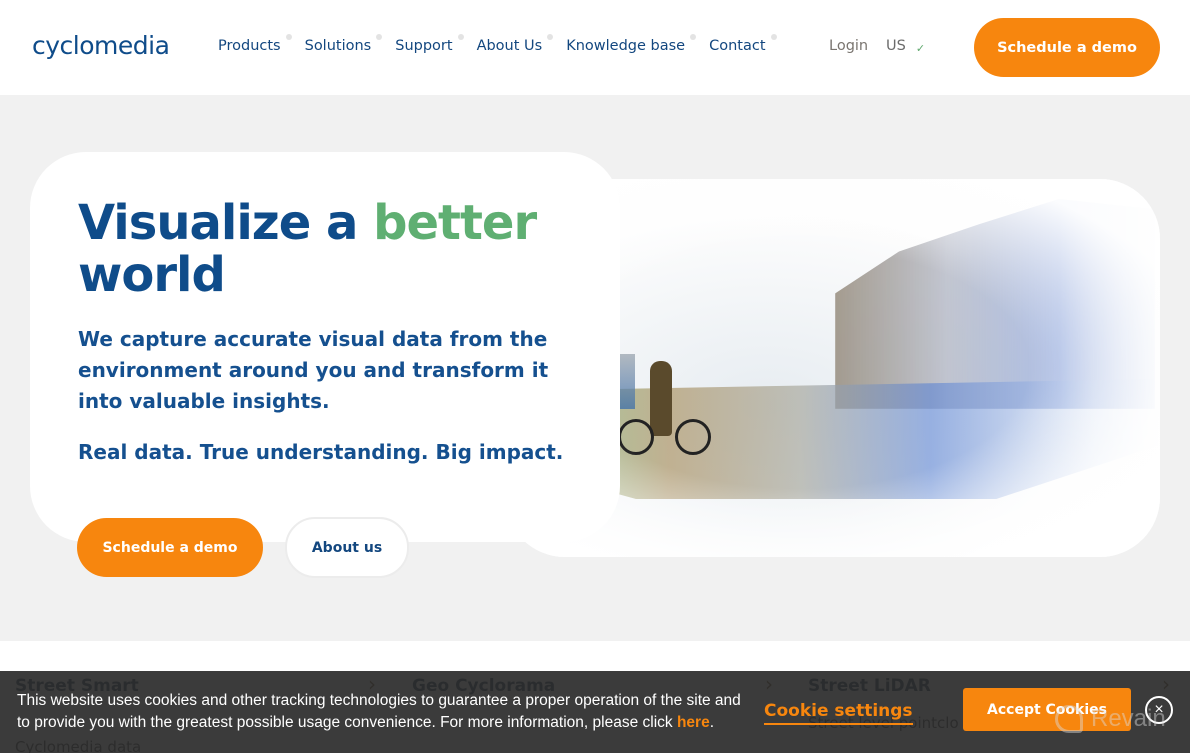 This screenshot has height=753, width=1190. What do you see at coordinates (838, 713) in the screenshot?
I see `cookie-settings-link: Cookie settings` at bounding box center [838, 713].